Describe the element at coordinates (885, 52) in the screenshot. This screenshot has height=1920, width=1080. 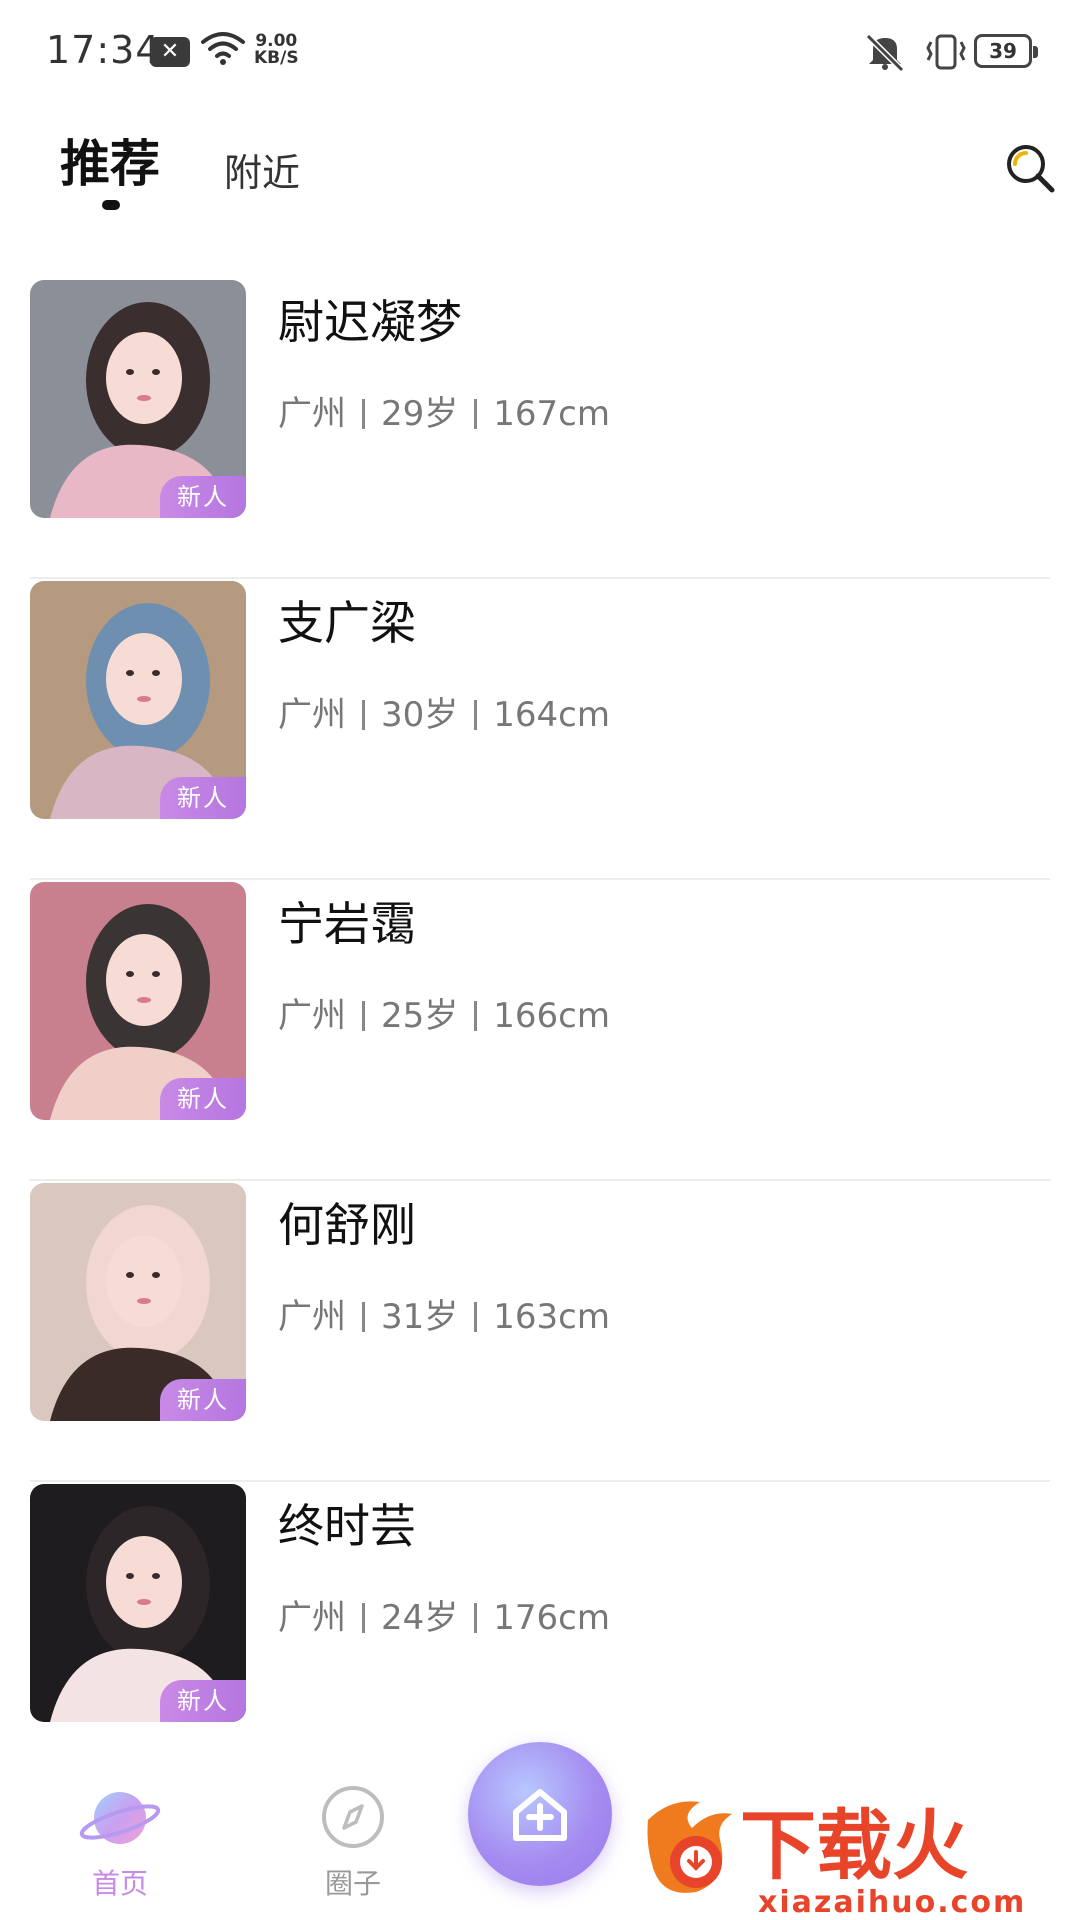
I see `mute-bell-icon` at that location.